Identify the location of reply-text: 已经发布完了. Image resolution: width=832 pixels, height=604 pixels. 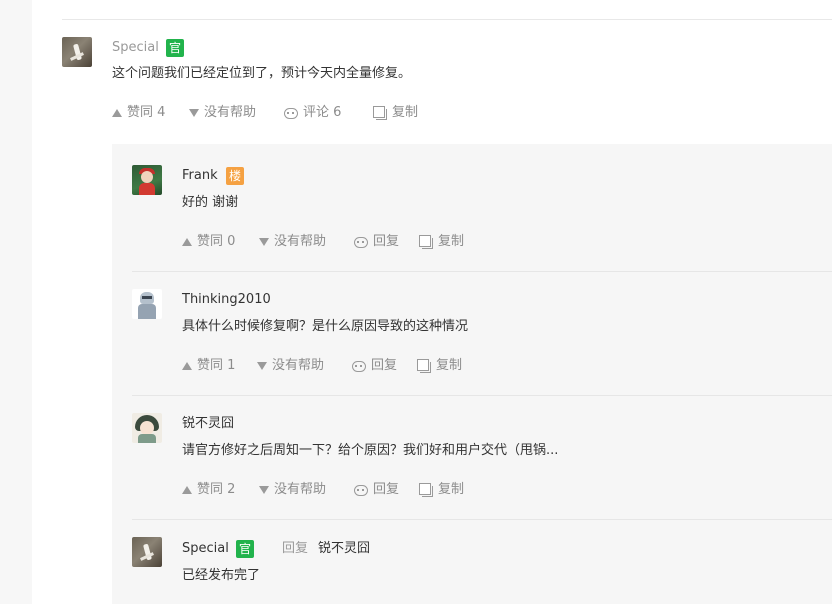
(221, 575).